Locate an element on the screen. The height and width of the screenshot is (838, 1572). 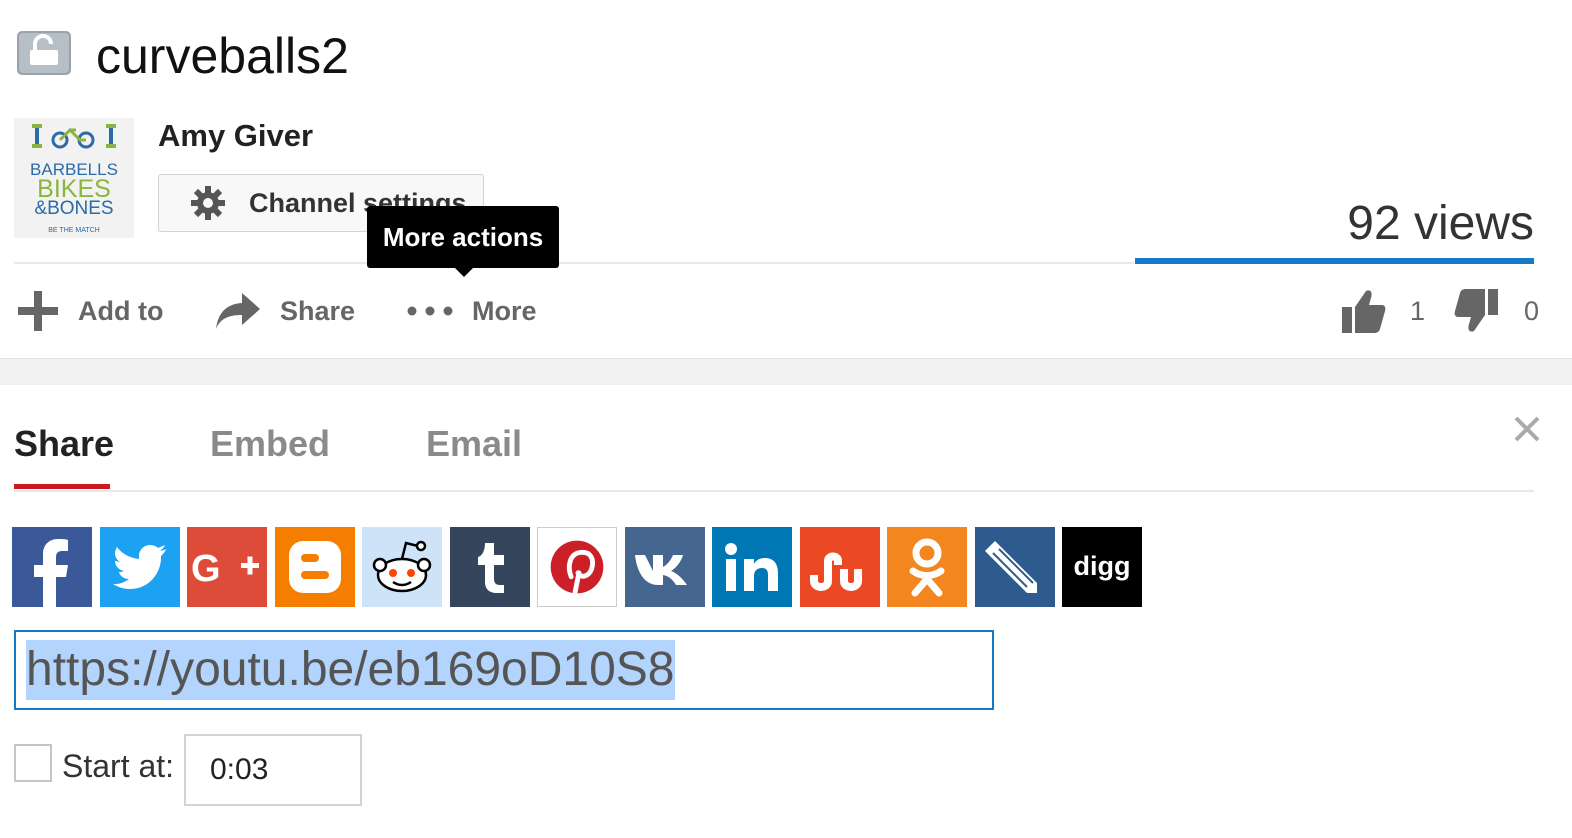
tumblr-share-button is located at coordinates (489, 567).